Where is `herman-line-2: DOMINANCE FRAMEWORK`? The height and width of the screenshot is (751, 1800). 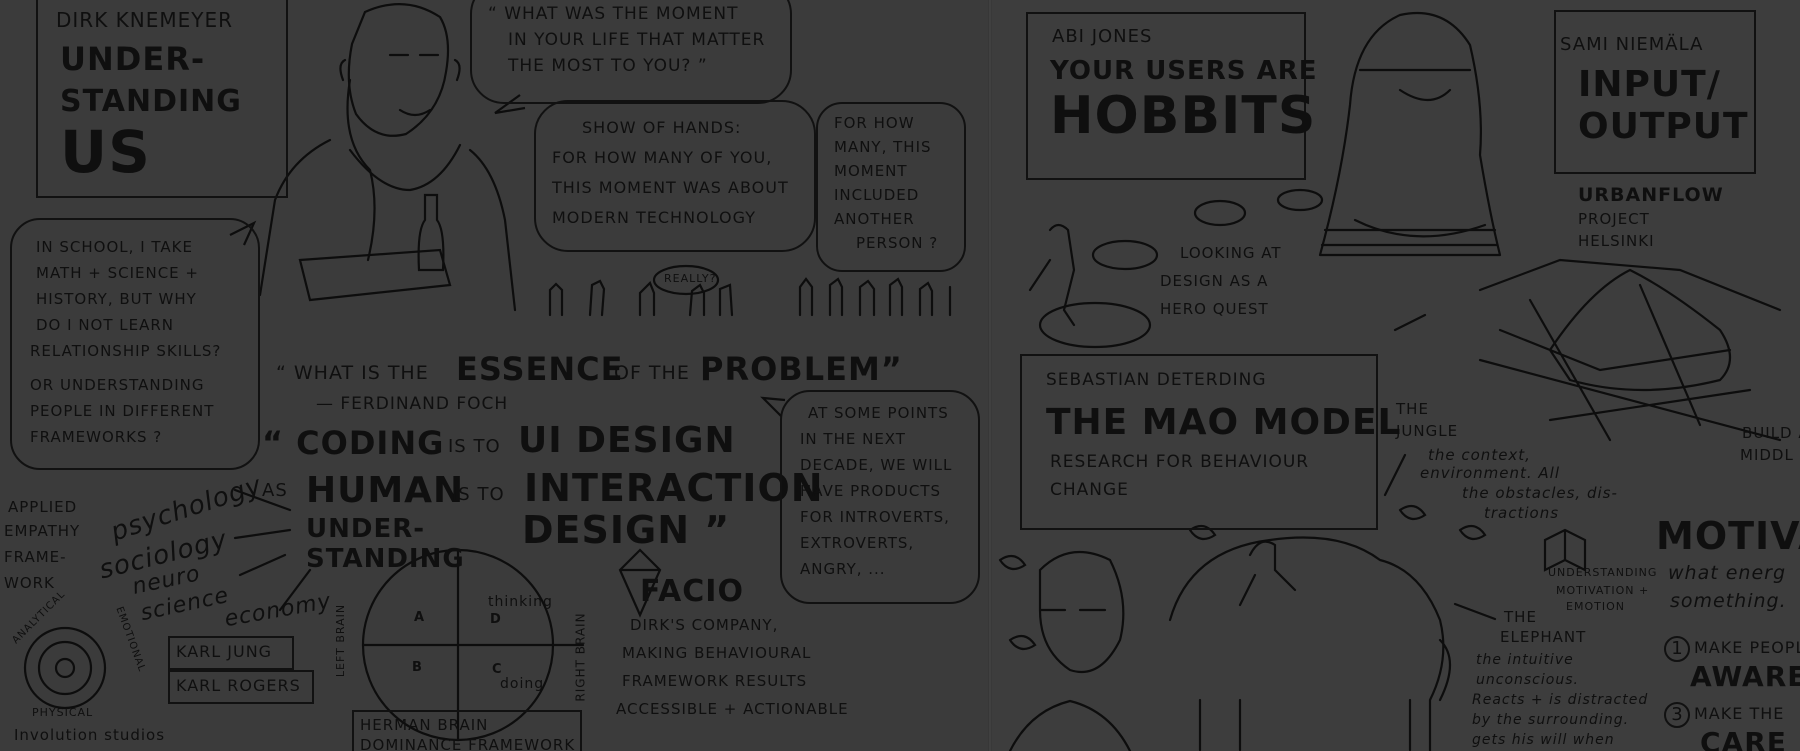
herman-line-2: DOMINANCE FRAMEWORK is located at coordinates (468, 743).